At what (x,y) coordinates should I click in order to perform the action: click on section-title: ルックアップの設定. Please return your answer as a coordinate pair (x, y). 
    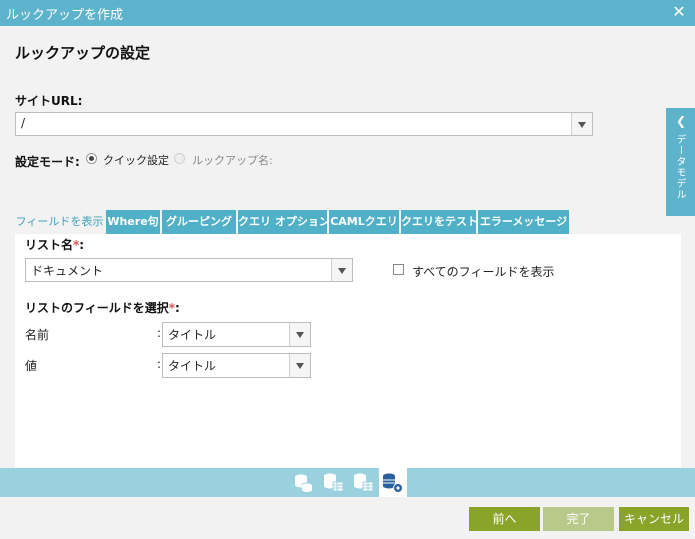
    Looking at the image, I should click on (83, 53).